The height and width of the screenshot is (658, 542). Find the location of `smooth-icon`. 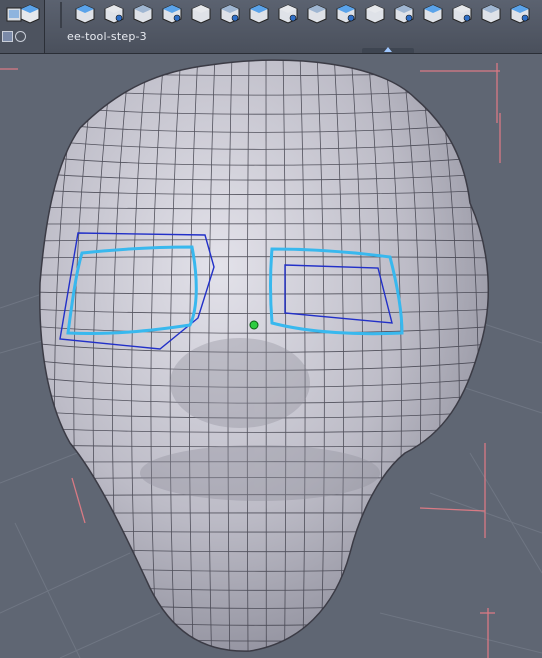

smooth-icon is located at coordinates (287, 13).